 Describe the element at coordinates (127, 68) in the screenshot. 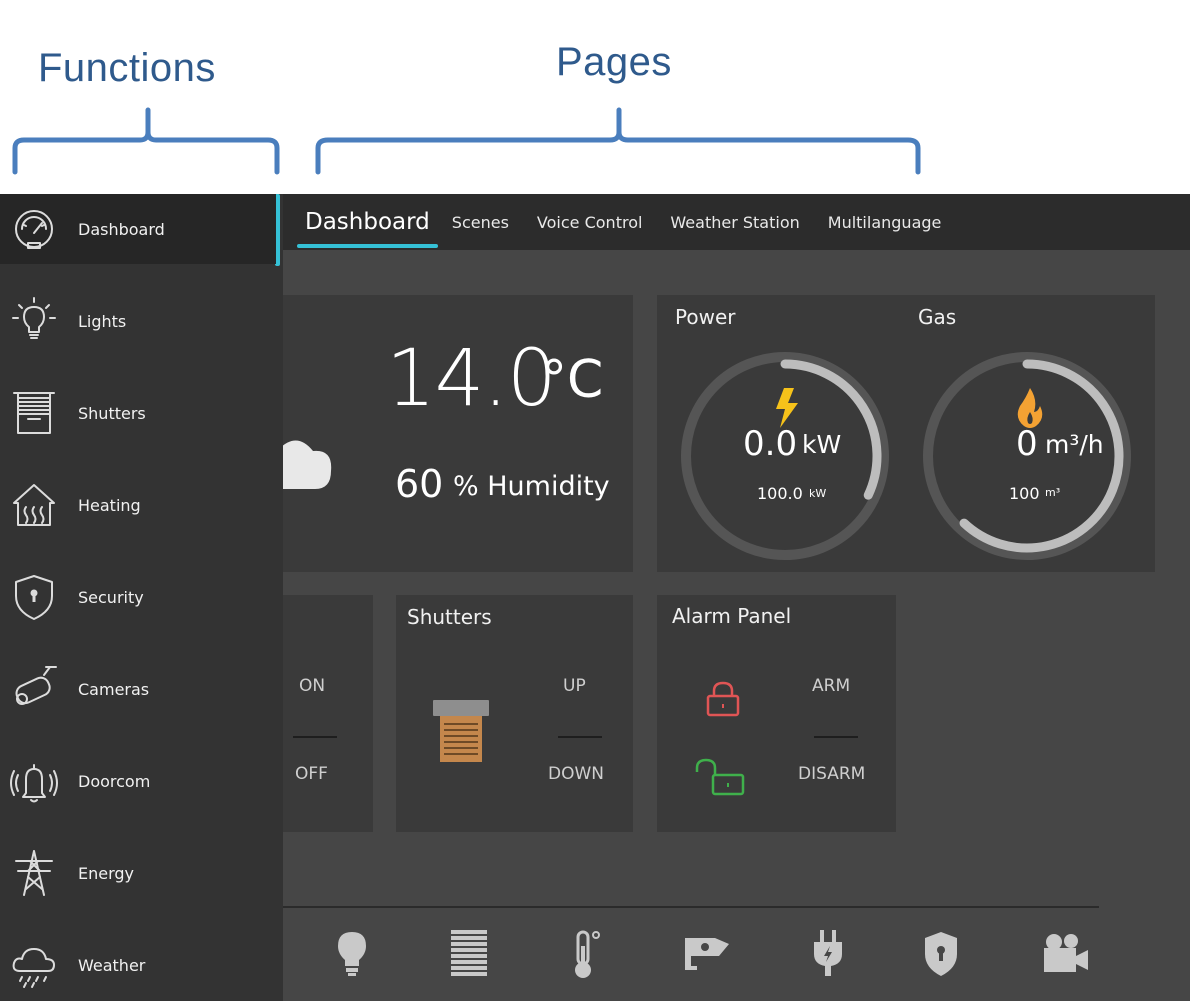

I see `functions-annotation: Functions` at that location.